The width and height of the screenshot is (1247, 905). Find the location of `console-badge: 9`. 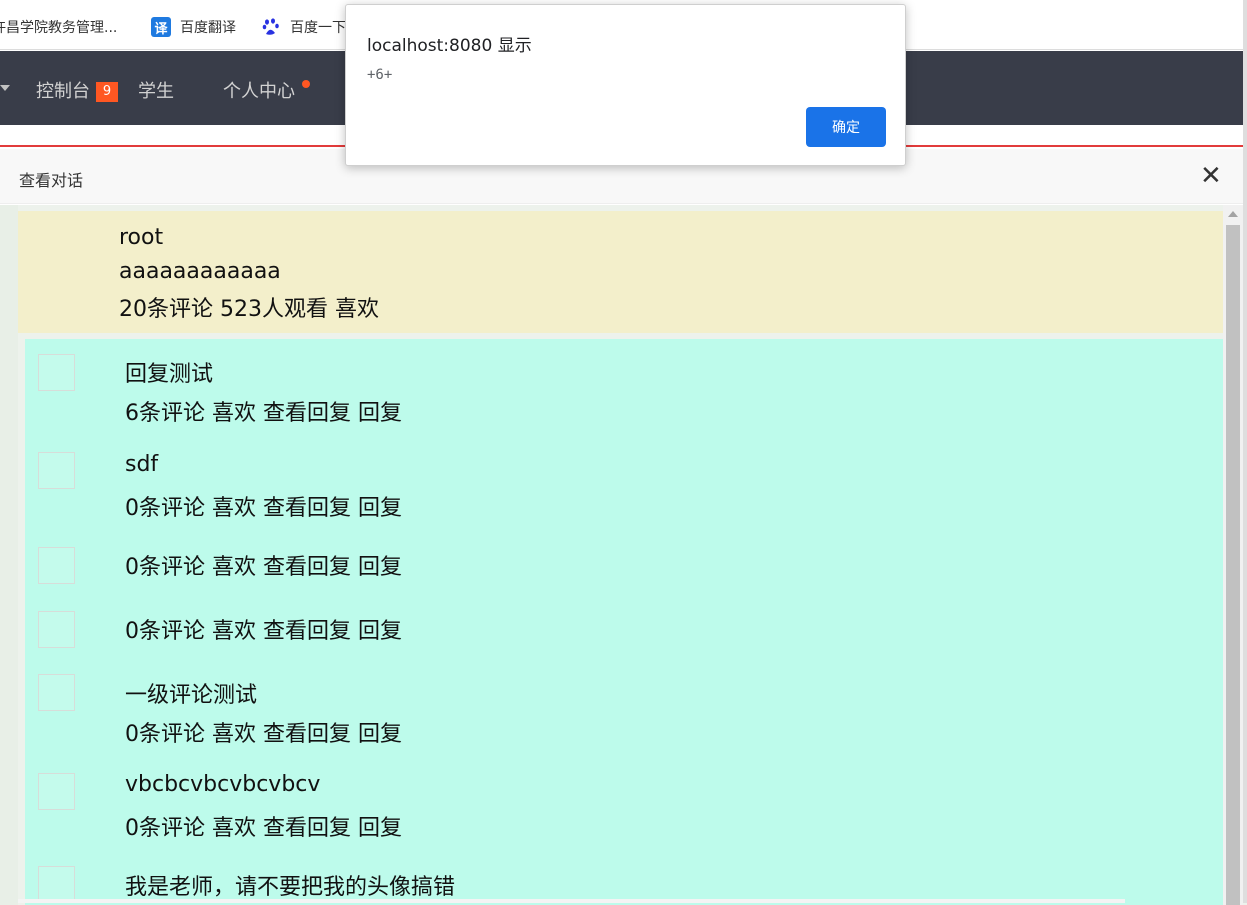

console-badge: 9 is located at coordinates (107, 92).